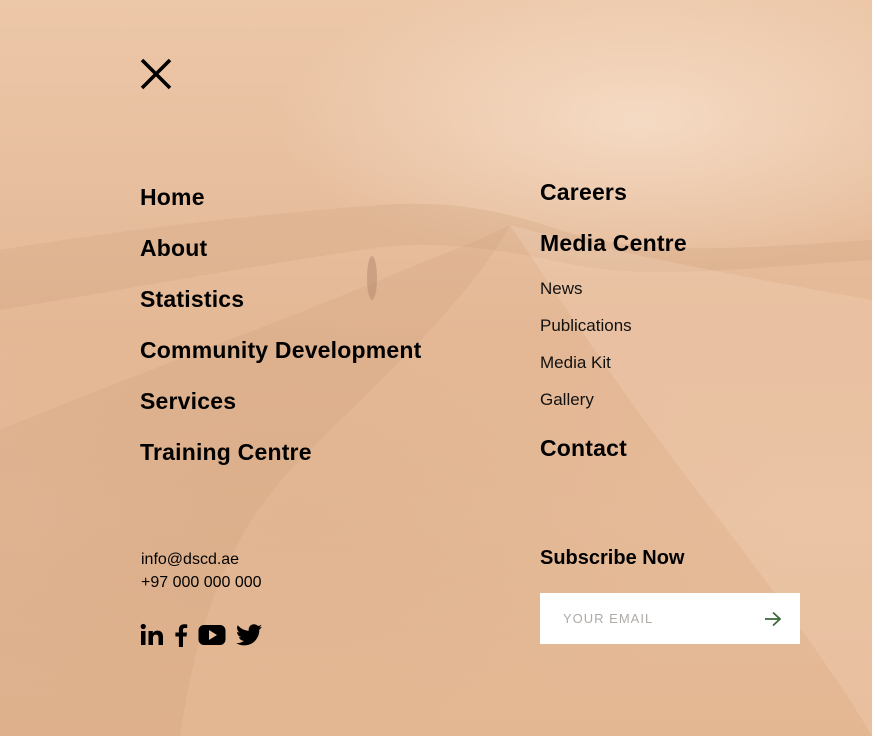 This screenshot has height=736, width=872. Describe the element at coordinates (281, 307) in the screenshot. I see `nav-item-statistics: Statistics` at that location.